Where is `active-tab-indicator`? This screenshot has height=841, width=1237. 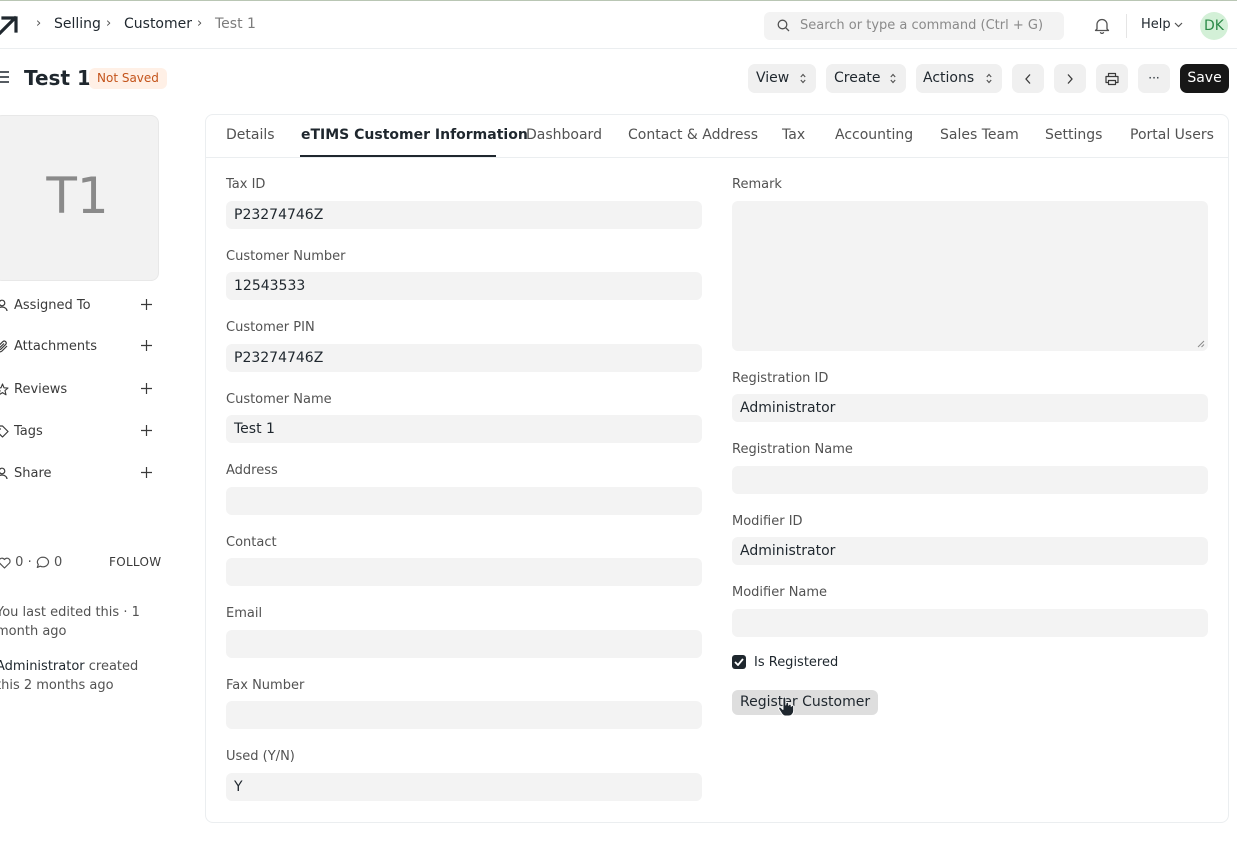 active-tab-indicator is located at coordinates (398, 156).